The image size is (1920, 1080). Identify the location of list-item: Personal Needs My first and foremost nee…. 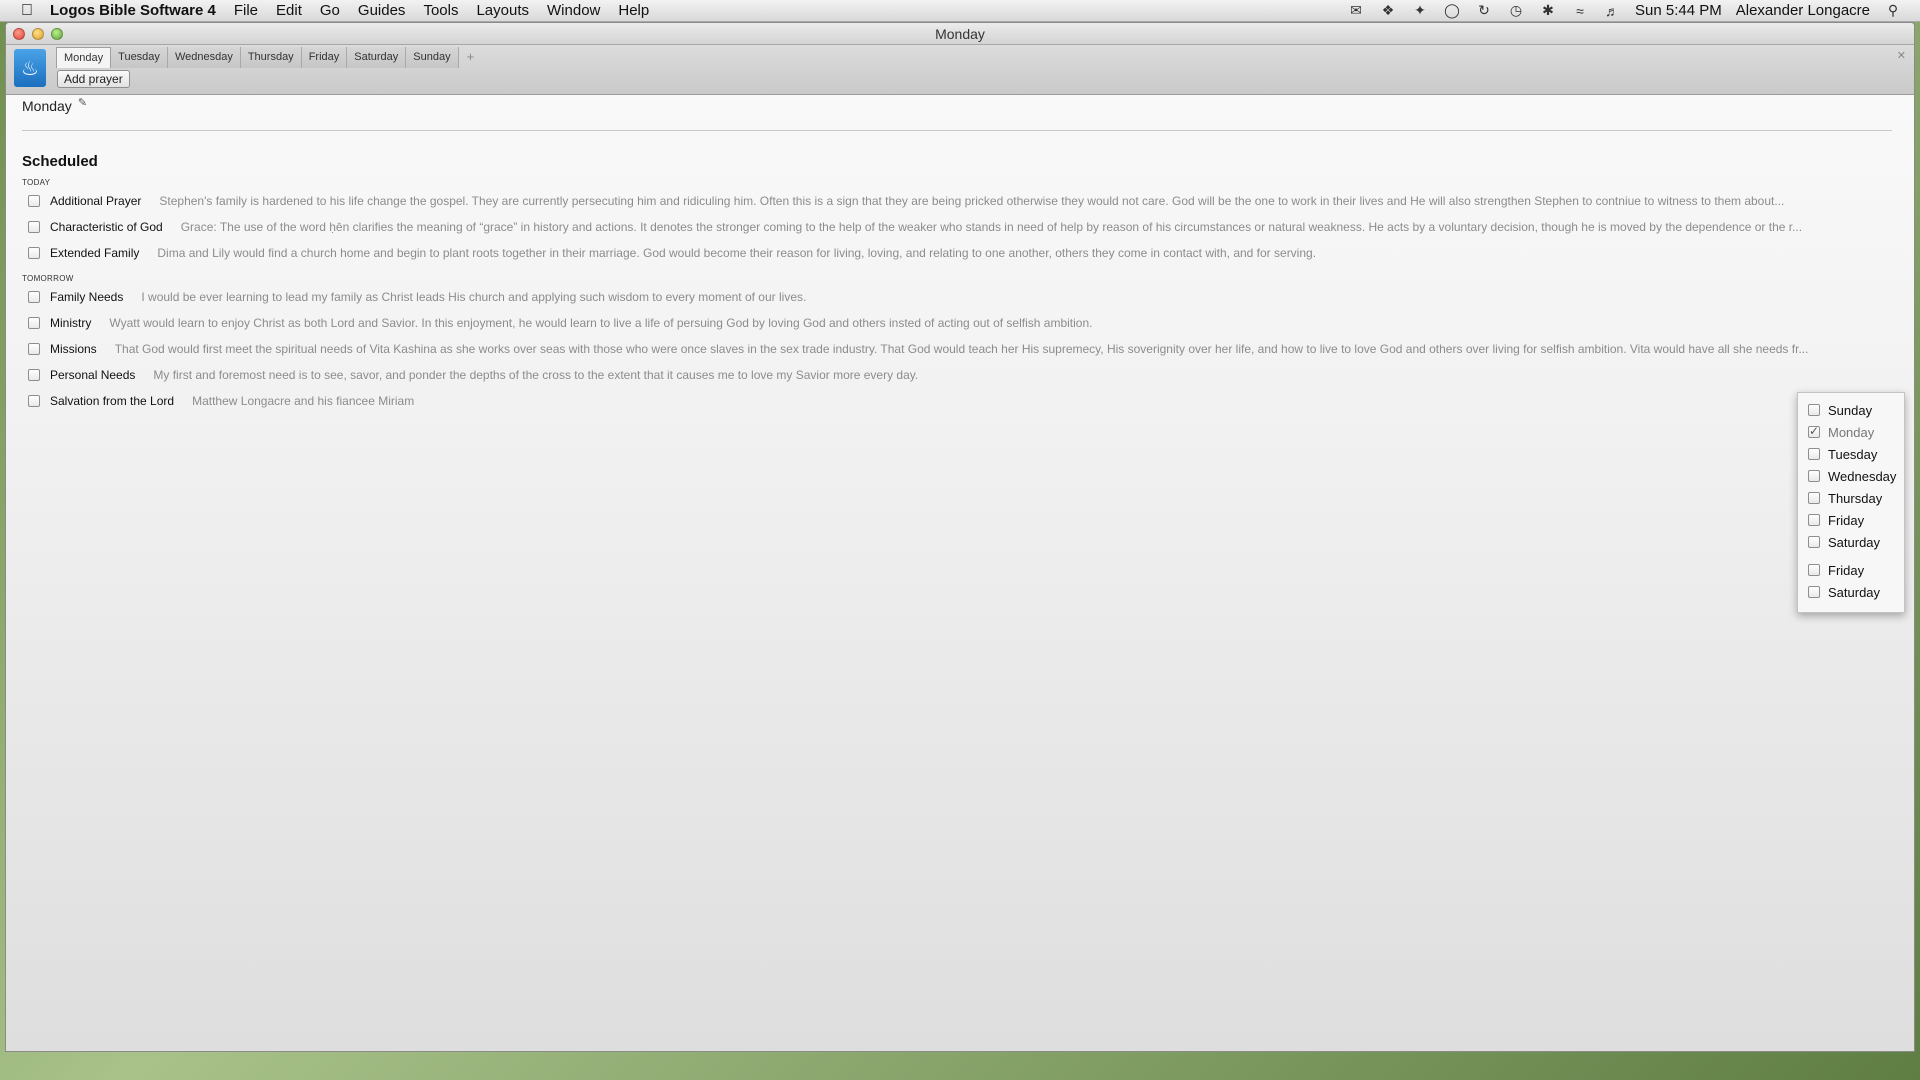
(957, 375).